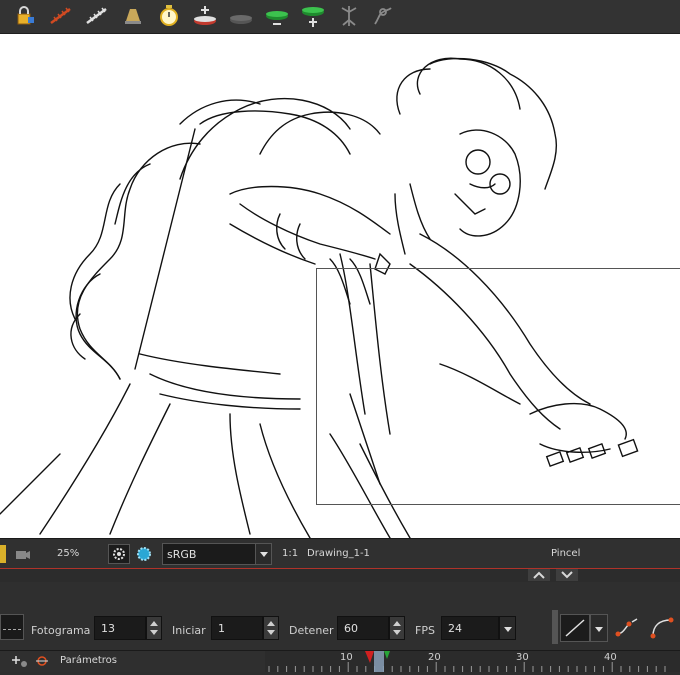 The width and height of the screenshot is (680, 675). What do you see at coordinates (68, 553) in the screenshot?
I see `zoom-level: 25%` at bounding box center [68, 553].